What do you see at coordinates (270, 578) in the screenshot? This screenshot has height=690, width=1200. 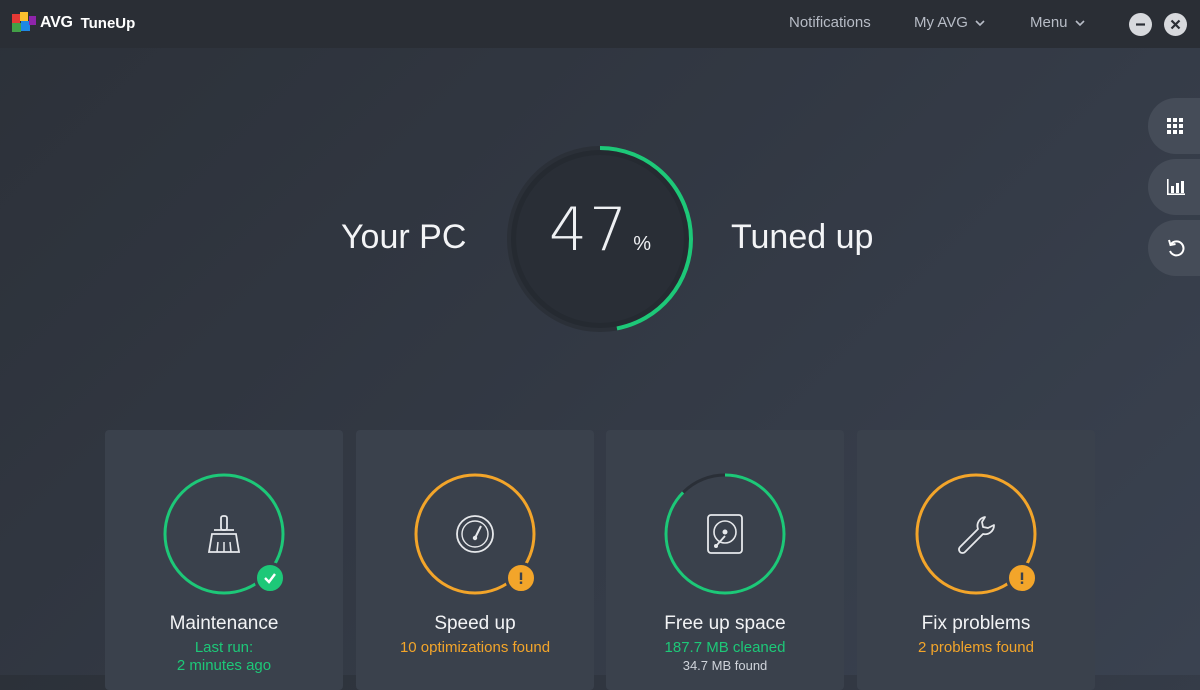 I see `check-badge-icon` at bounding box center [270, 578].